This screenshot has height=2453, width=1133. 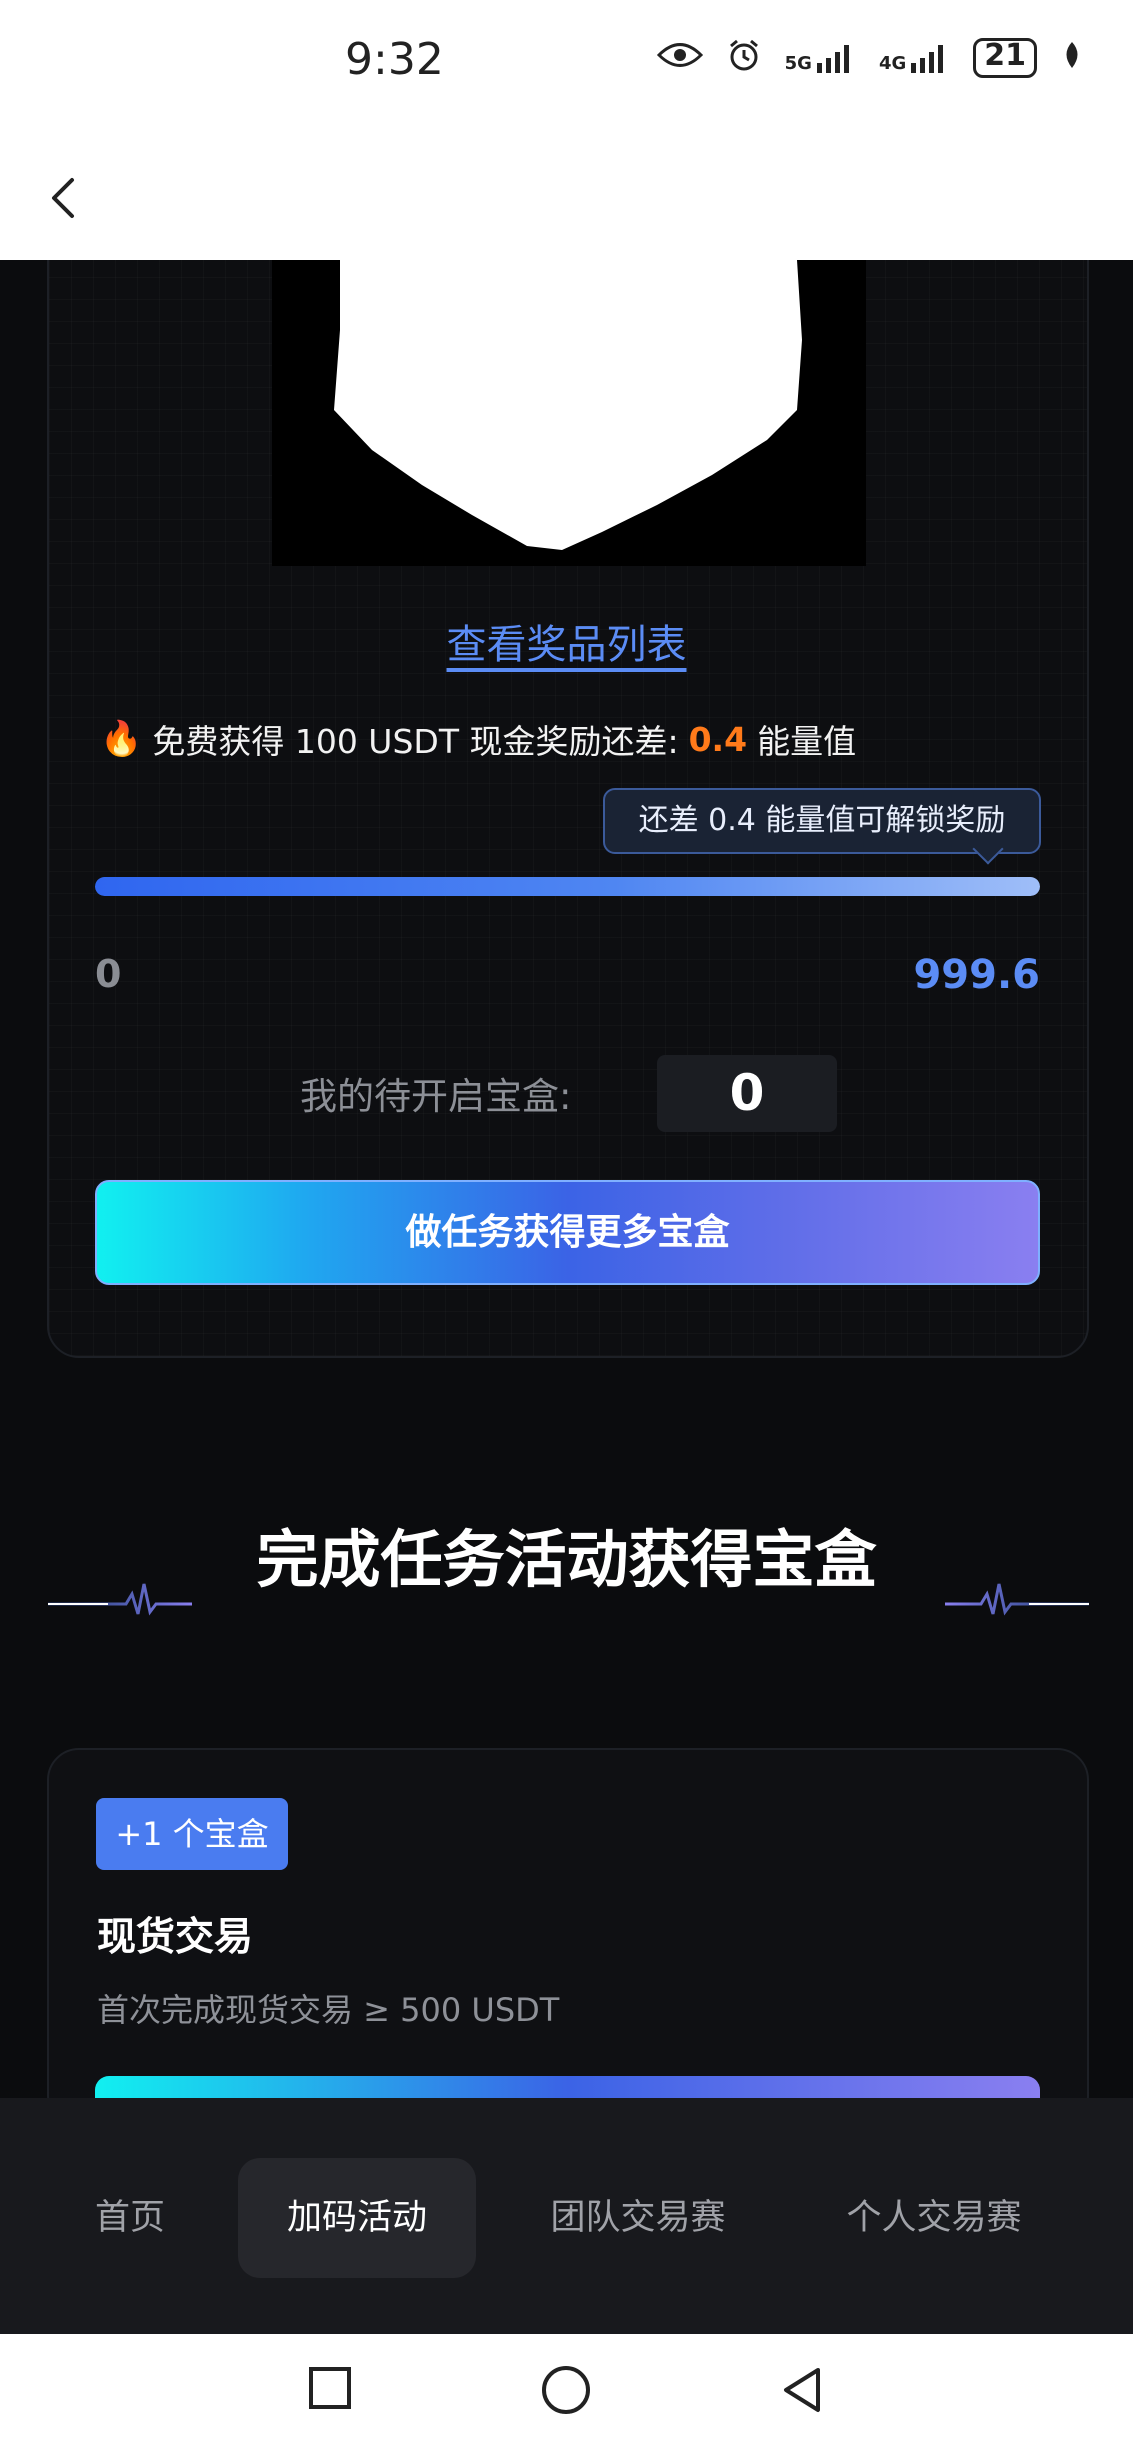 I want to click on progress-min: 0, so click(x=108, y=974).